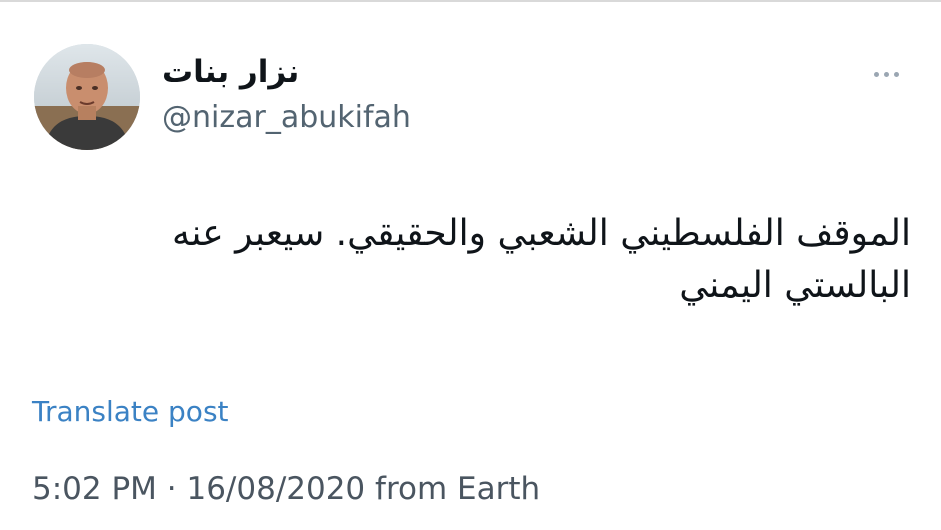  Describe the element at coordinates (442, 73) in the screenshot. I see `display-name: نزار بنات` at that location.